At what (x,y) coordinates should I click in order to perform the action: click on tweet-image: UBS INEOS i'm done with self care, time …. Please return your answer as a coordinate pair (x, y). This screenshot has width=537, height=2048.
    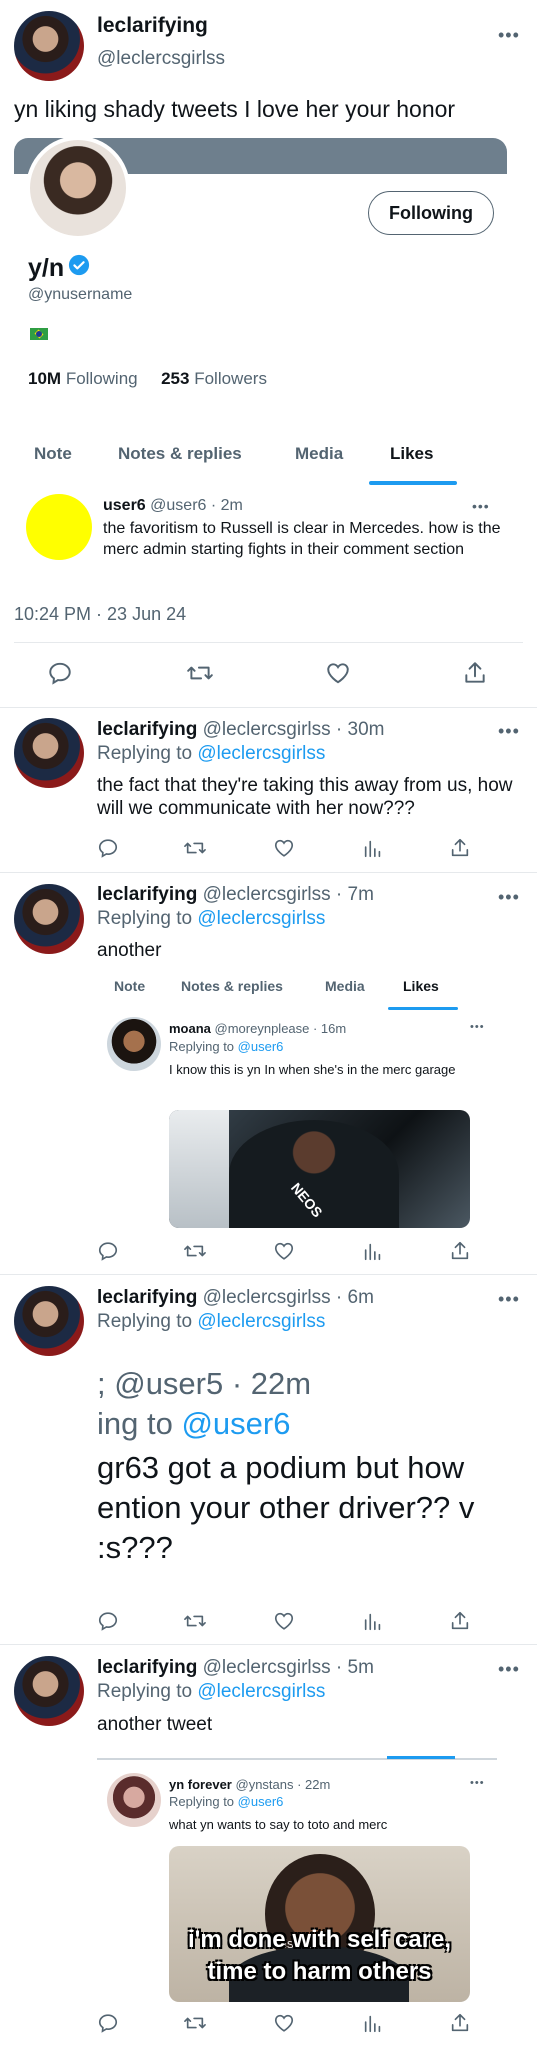
    Looking at the image, I should click on (319, 1924).